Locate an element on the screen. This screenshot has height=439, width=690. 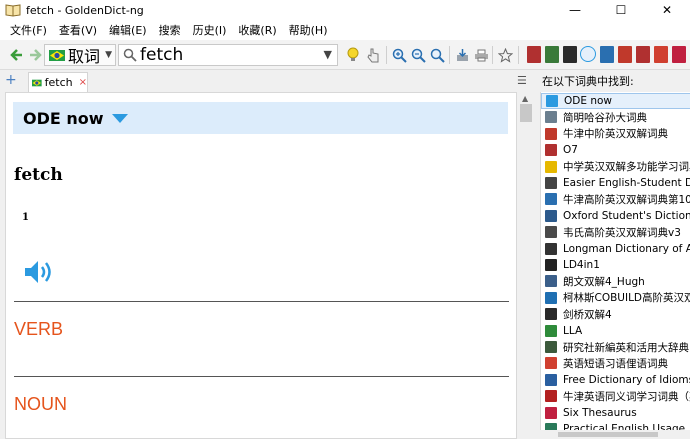
dictionary-name: Longman Dictionary of American English is located at coordinates (626, 248).